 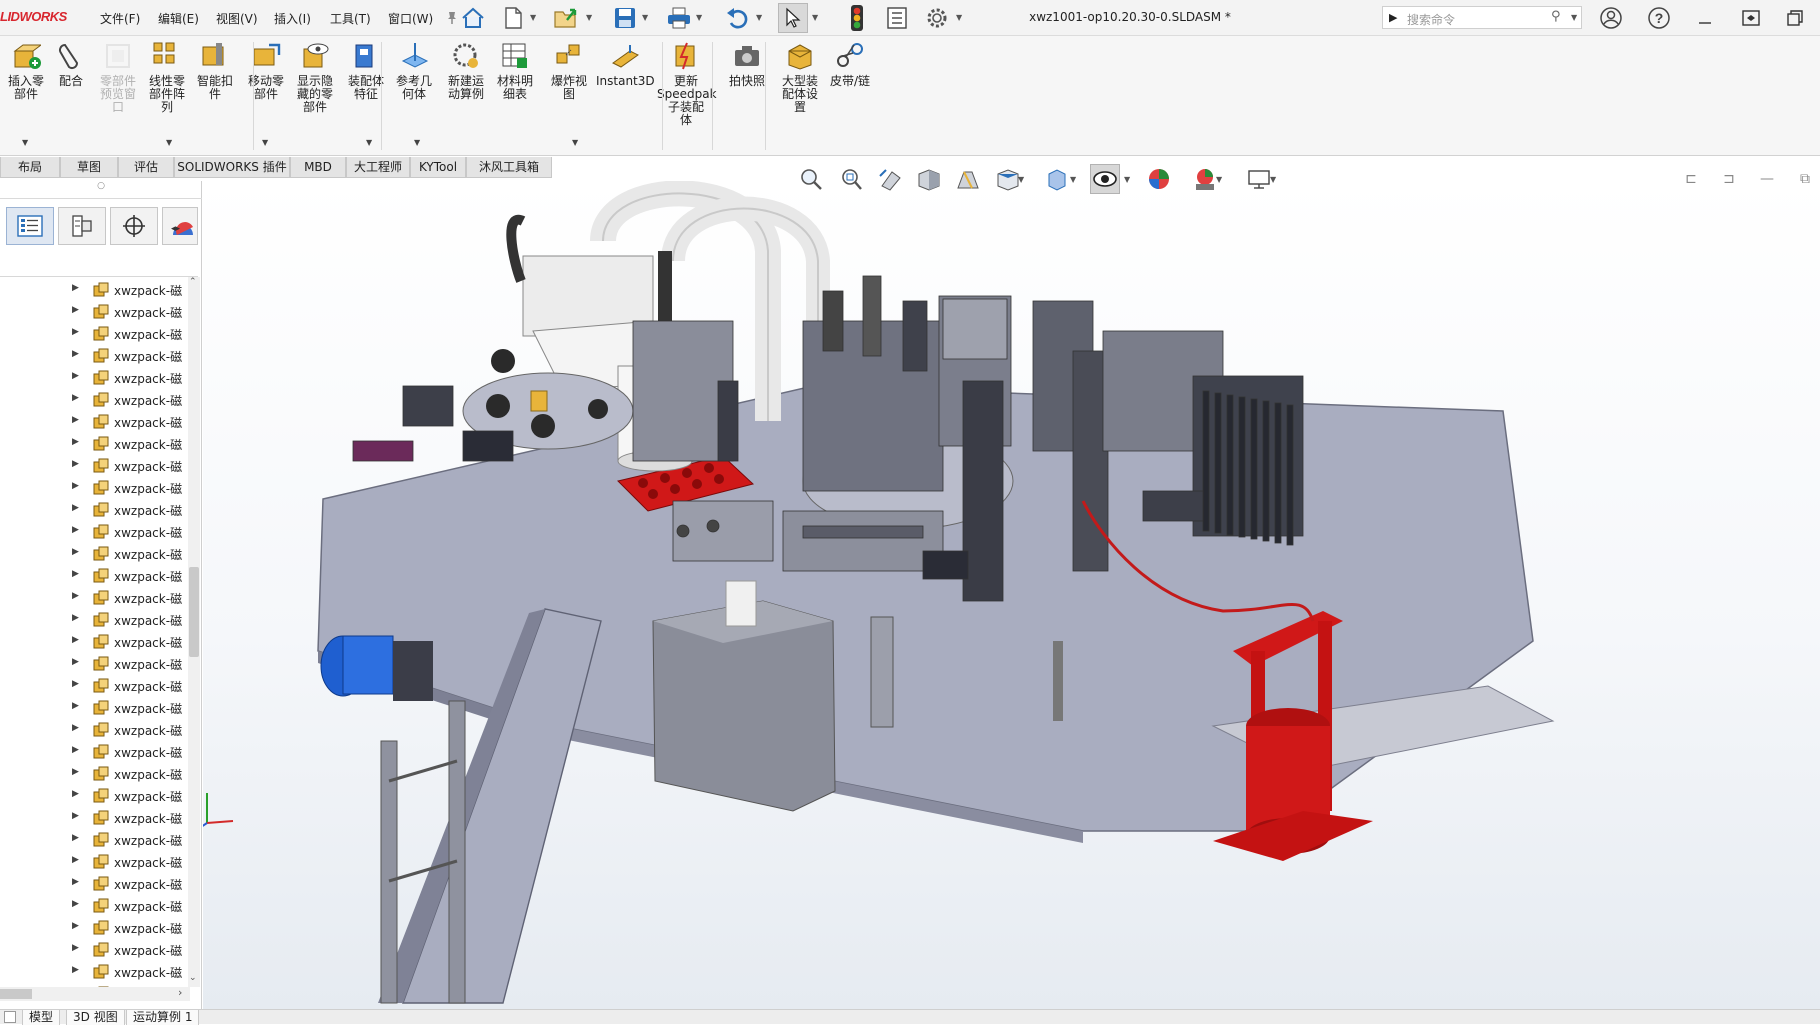 I want to click on section-view-icon, so click(x=929, y=179).